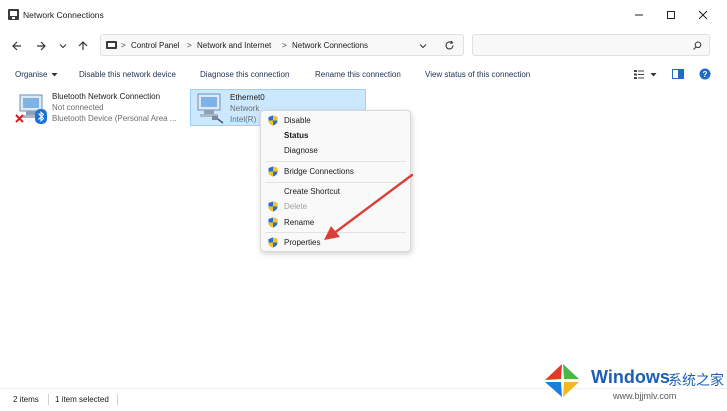 This screenshot has width=727, height=411. I want to click on menu-item-label: Rename, so click(299, 222).